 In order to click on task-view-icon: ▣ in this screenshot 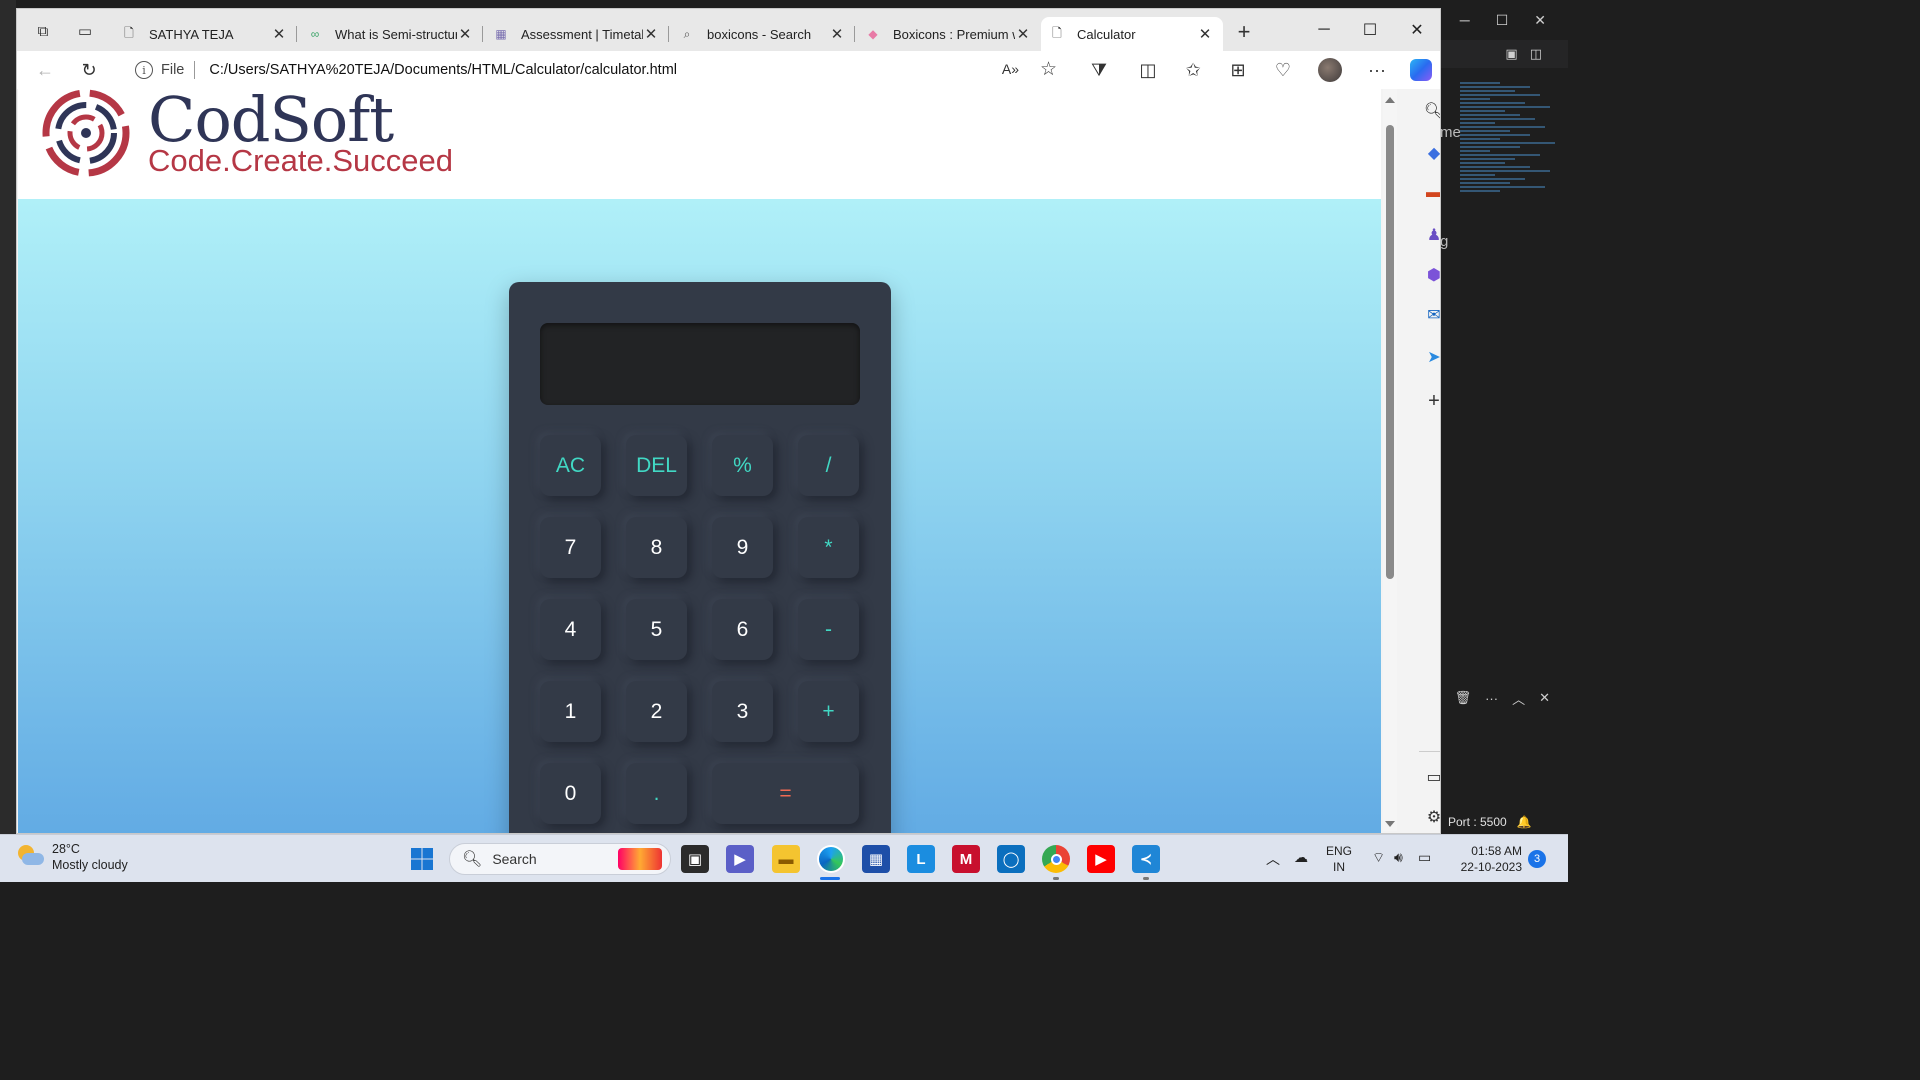, I will do `click(695, 859)`.